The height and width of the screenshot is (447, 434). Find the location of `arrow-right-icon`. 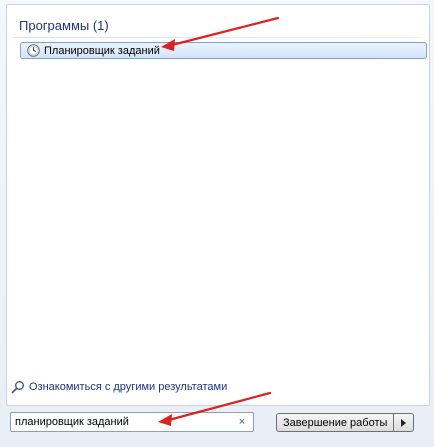

arrow-right-icon is located at coordinates (404, 422).